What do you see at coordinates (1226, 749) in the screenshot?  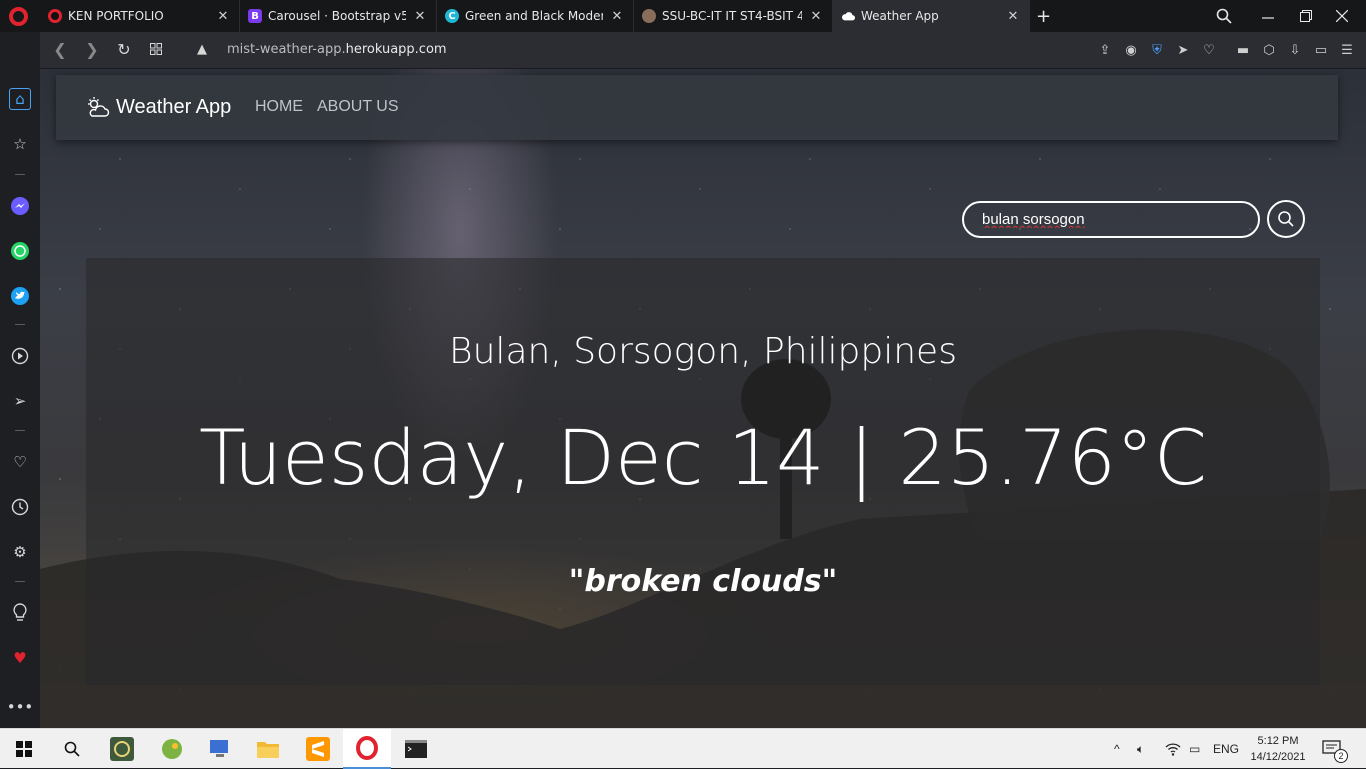 I see `language-indicator: ENG` at bounding box center [1226, 749].